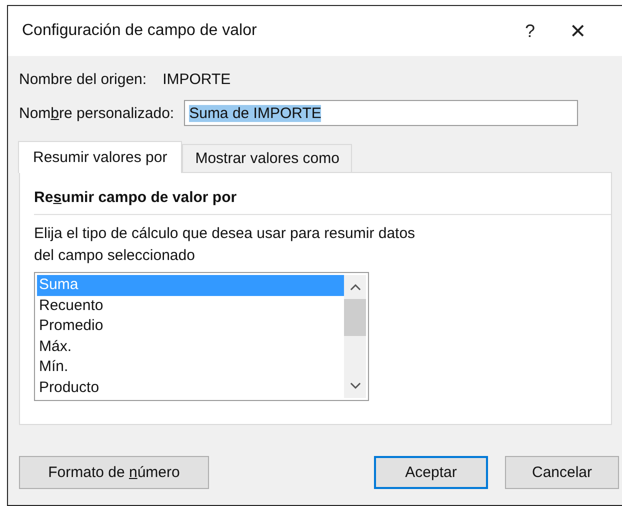  I want to click on tab: Resumir valores por, so click(100, 157).